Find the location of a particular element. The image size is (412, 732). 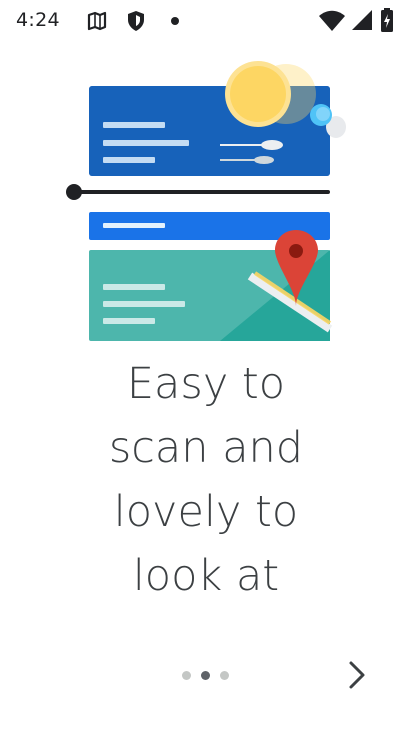

headline-line: look at is located at coordinates (206, 576).